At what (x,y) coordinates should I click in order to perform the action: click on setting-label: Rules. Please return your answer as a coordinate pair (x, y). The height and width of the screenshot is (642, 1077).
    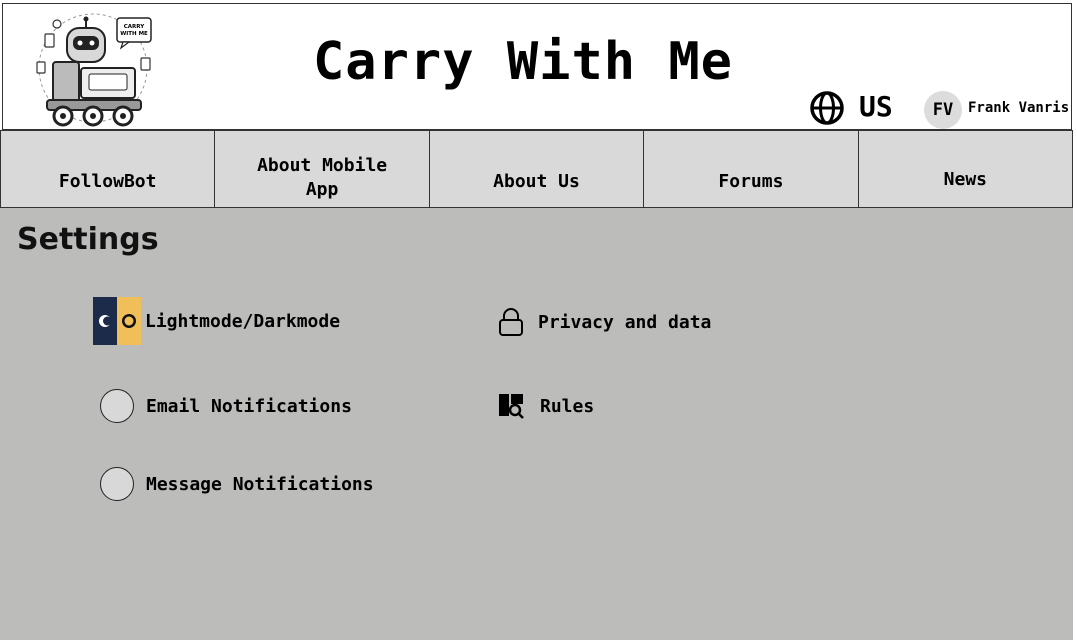
    Looking at the image, I should click on (567, 406).